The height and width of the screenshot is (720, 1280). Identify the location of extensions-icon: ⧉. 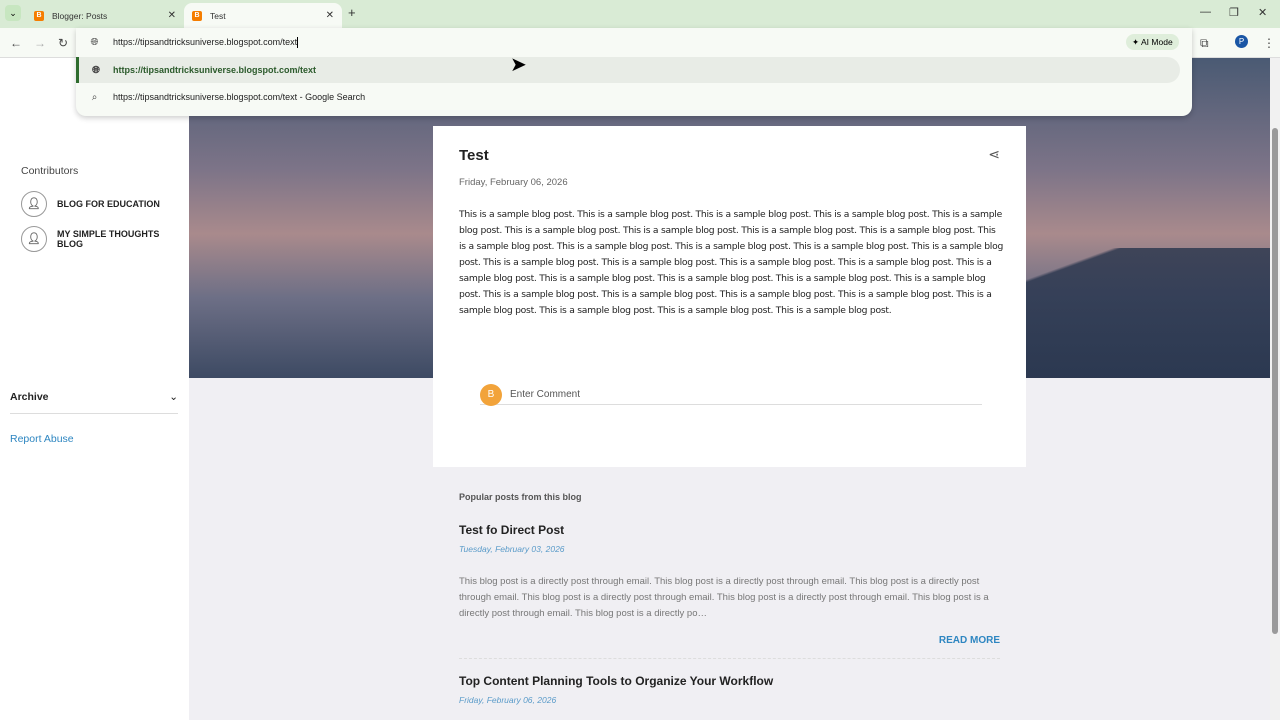
(1204, 43).